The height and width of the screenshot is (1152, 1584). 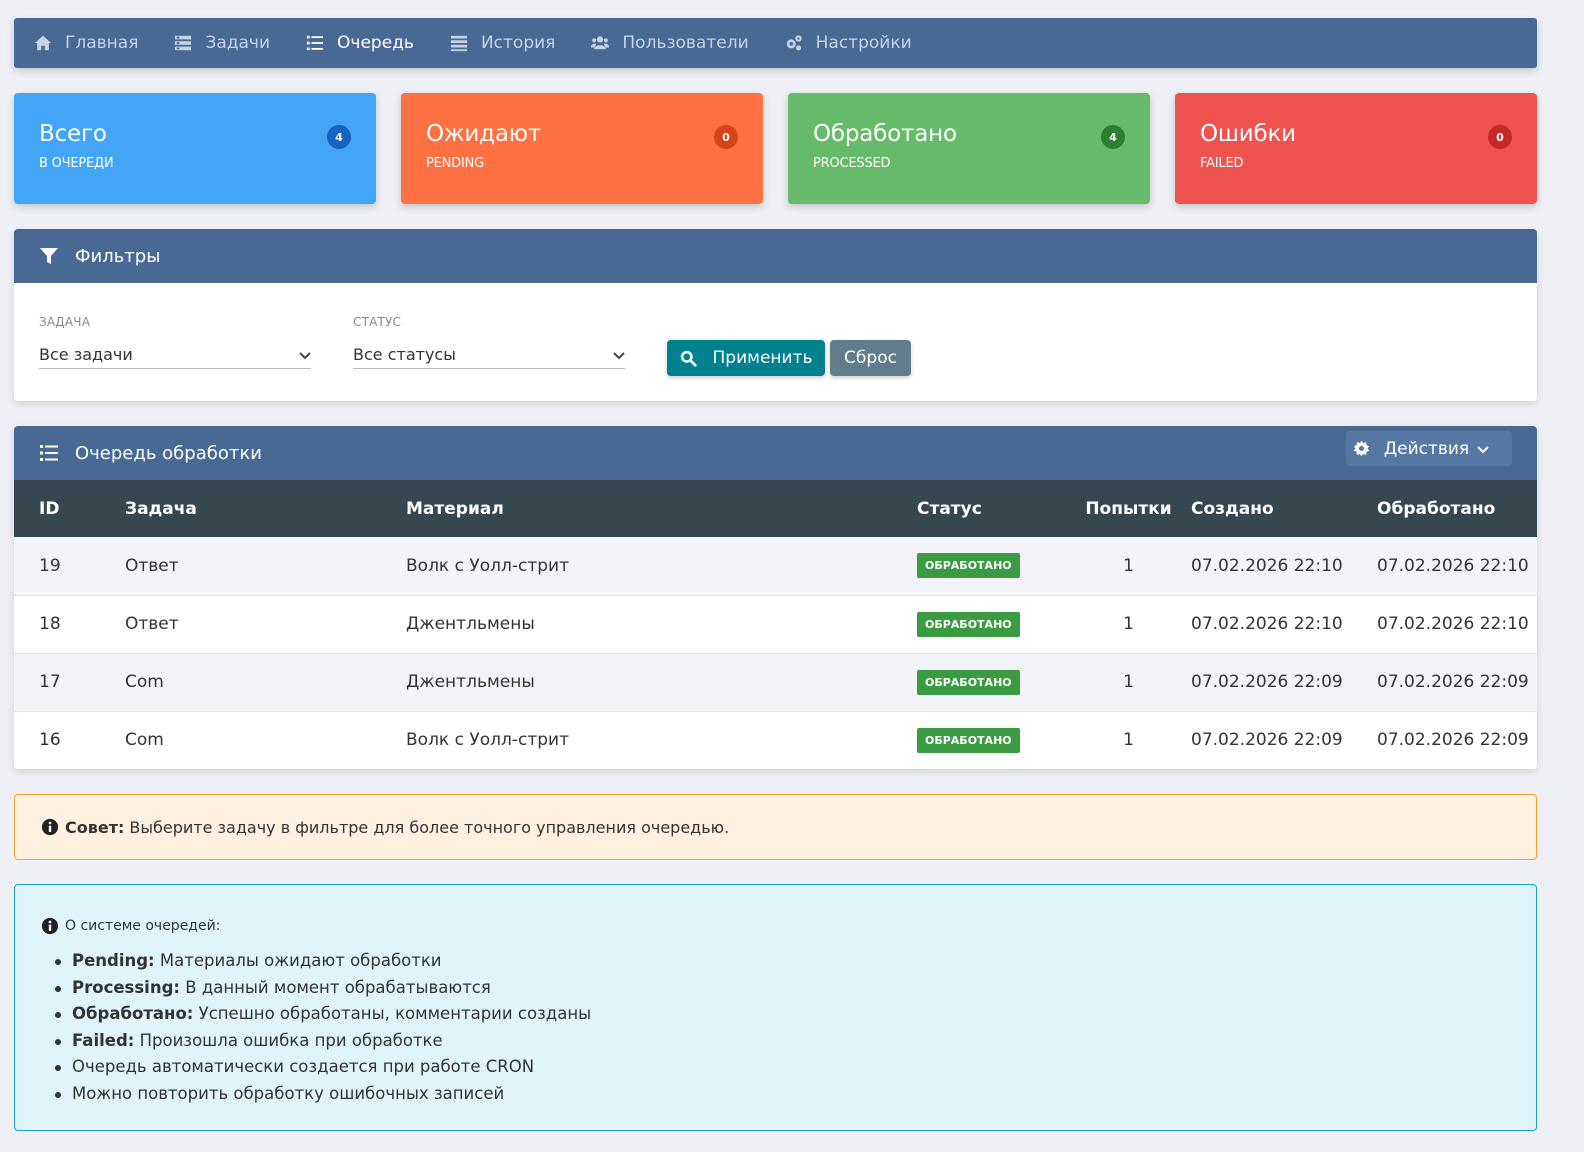 I want to click on status-filter-label: СТАТУС, so click(x=377, y=322).